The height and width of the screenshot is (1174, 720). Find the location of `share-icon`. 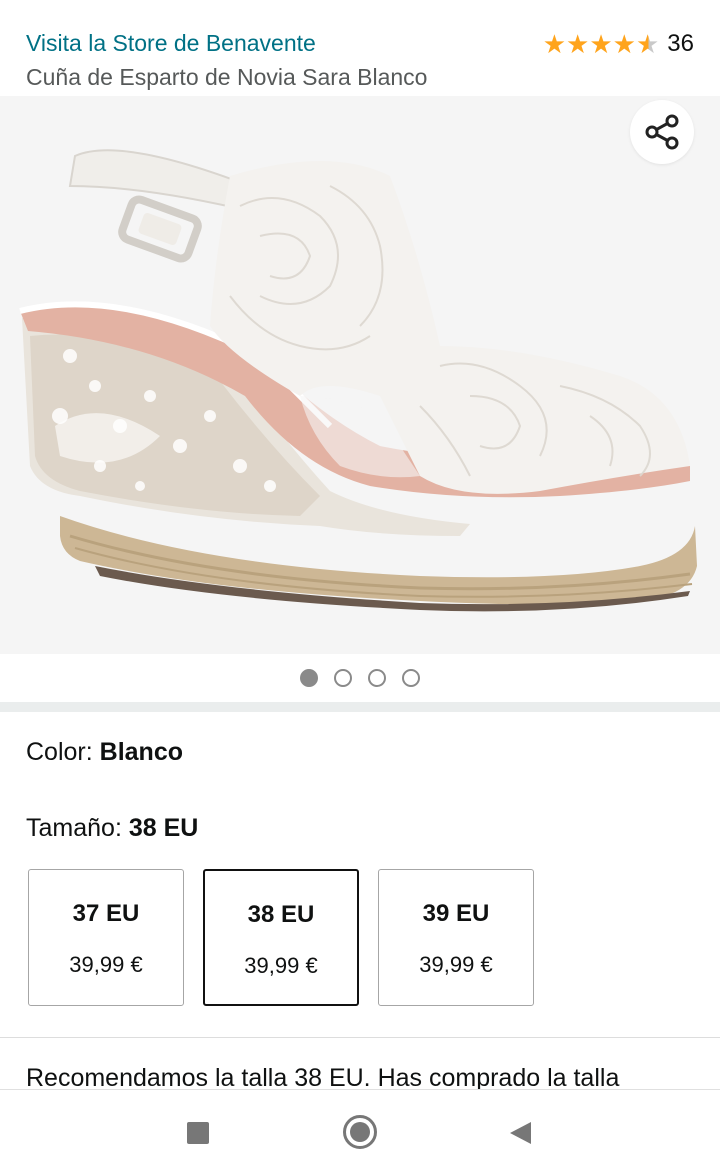

share-icon is located at coordinates (662, 132).